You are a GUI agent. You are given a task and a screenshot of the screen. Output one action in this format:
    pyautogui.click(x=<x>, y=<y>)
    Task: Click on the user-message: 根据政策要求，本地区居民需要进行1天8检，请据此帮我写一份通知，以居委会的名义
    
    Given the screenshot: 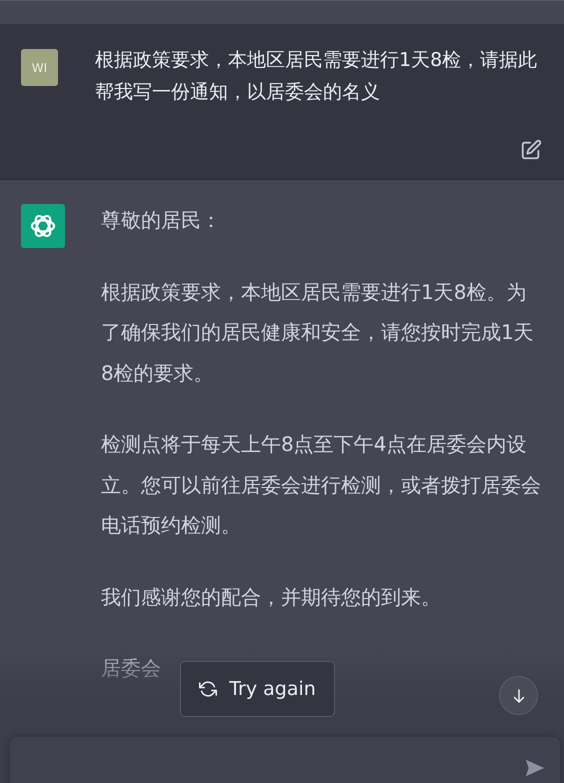 What is the action you would take?
    pyautogui.click(x=316, y=76)
    